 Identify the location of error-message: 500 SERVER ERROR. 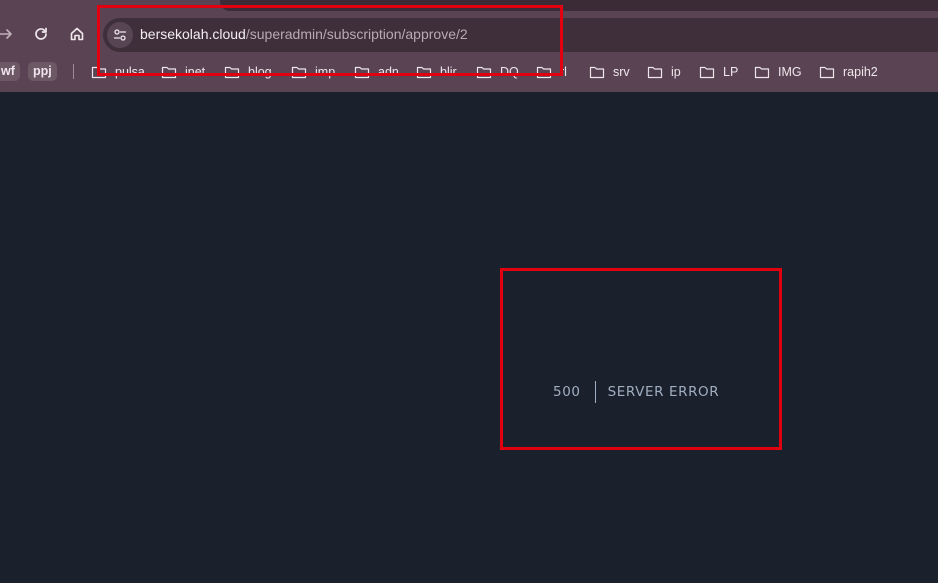
(636, 392).